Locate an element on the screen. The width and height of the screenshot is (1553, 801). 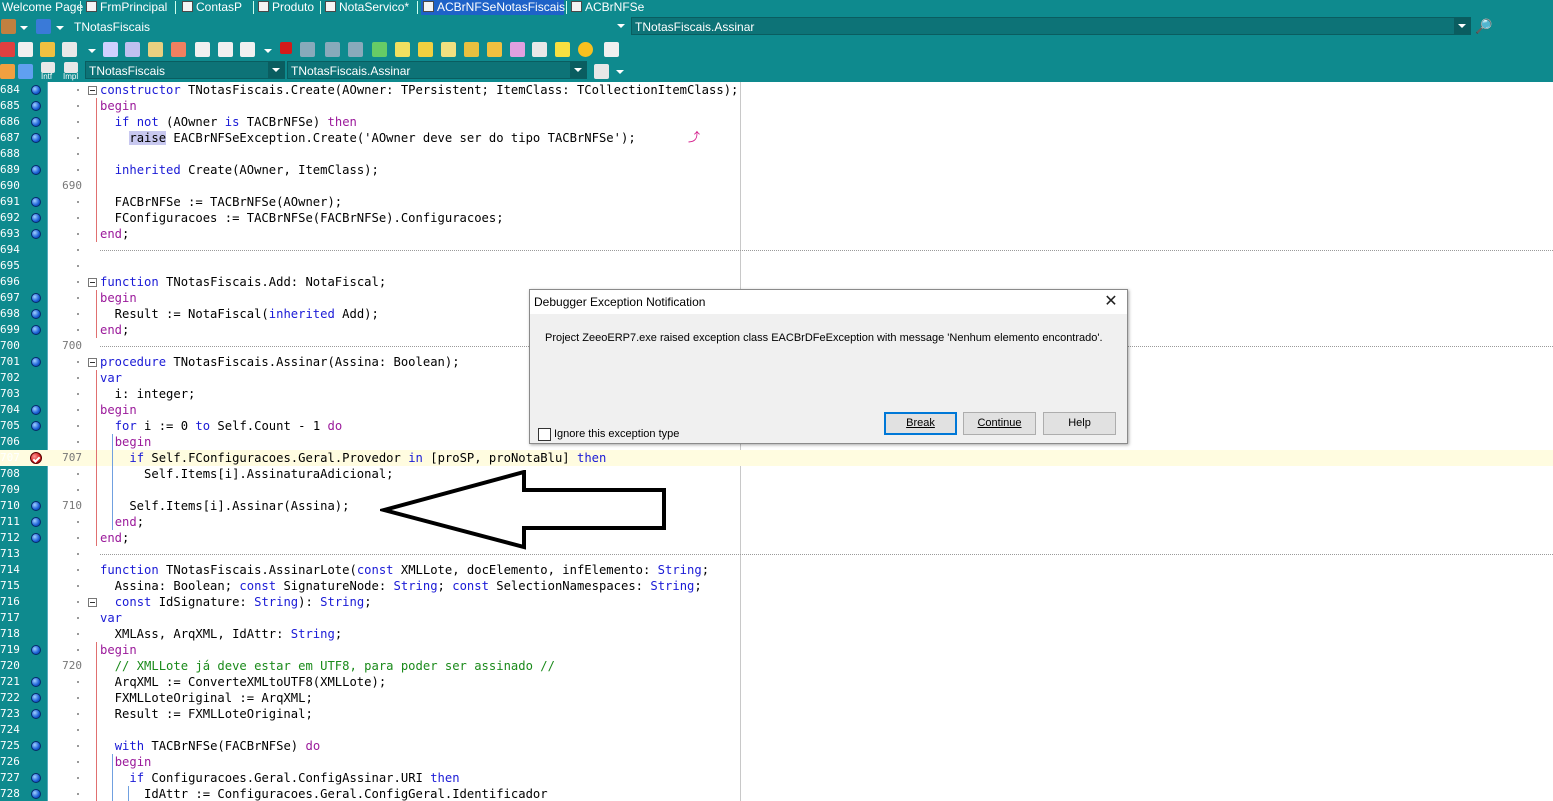
break-button: Break is located at coordinates (920, 423).